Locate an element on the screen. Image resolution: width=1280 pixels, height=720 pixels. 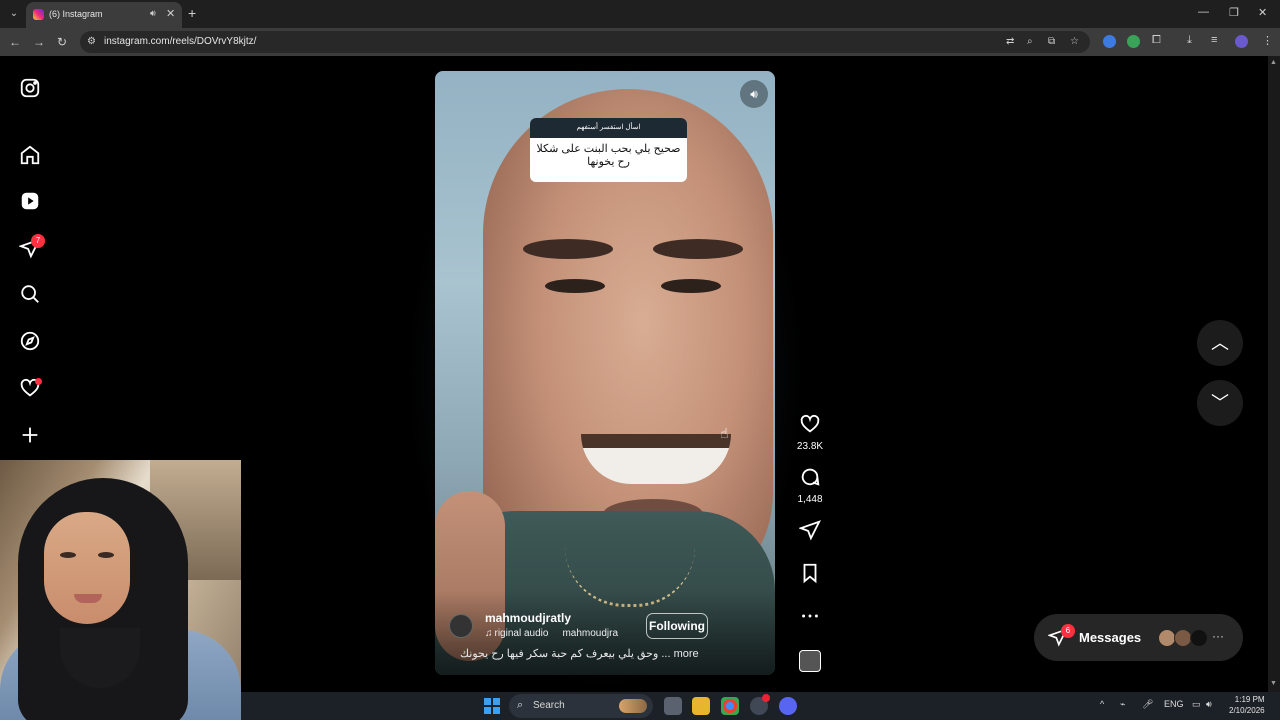
volume-icon: 🔊︎ is located at coordinates (1209, 704).